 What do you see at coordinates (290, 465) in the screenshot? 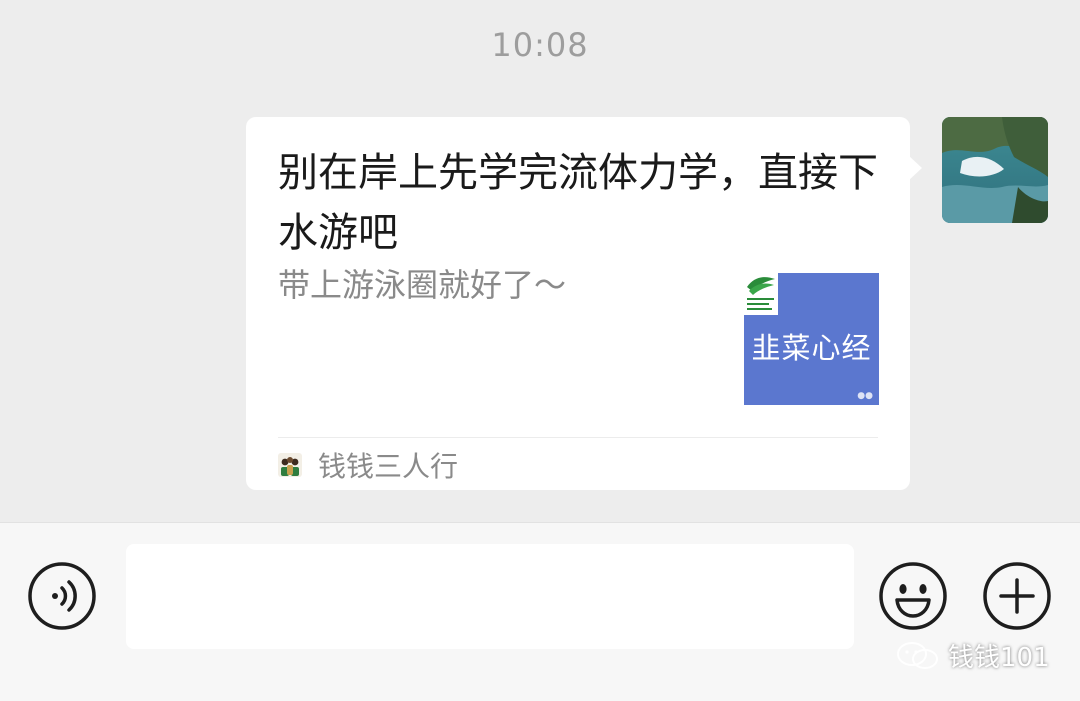
I see `source-avatar-icon` at bounding box center [290, 465].